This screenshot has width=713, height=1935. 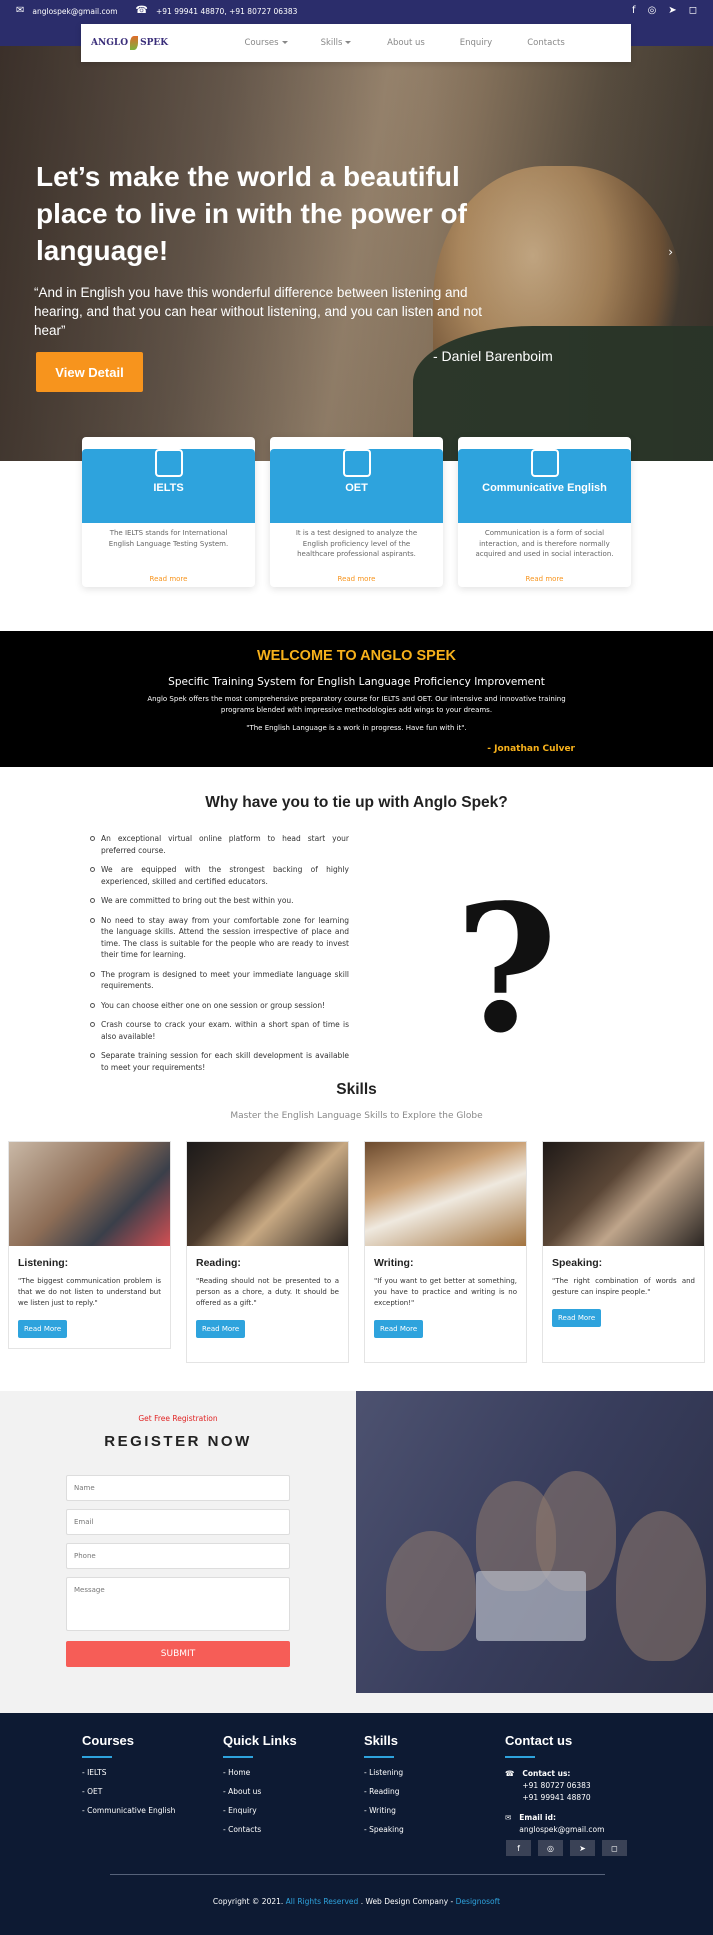 What do you see at coordinates (544, 463) in the screenshot?
I see `book-icon` at bounding box center [544, 463].